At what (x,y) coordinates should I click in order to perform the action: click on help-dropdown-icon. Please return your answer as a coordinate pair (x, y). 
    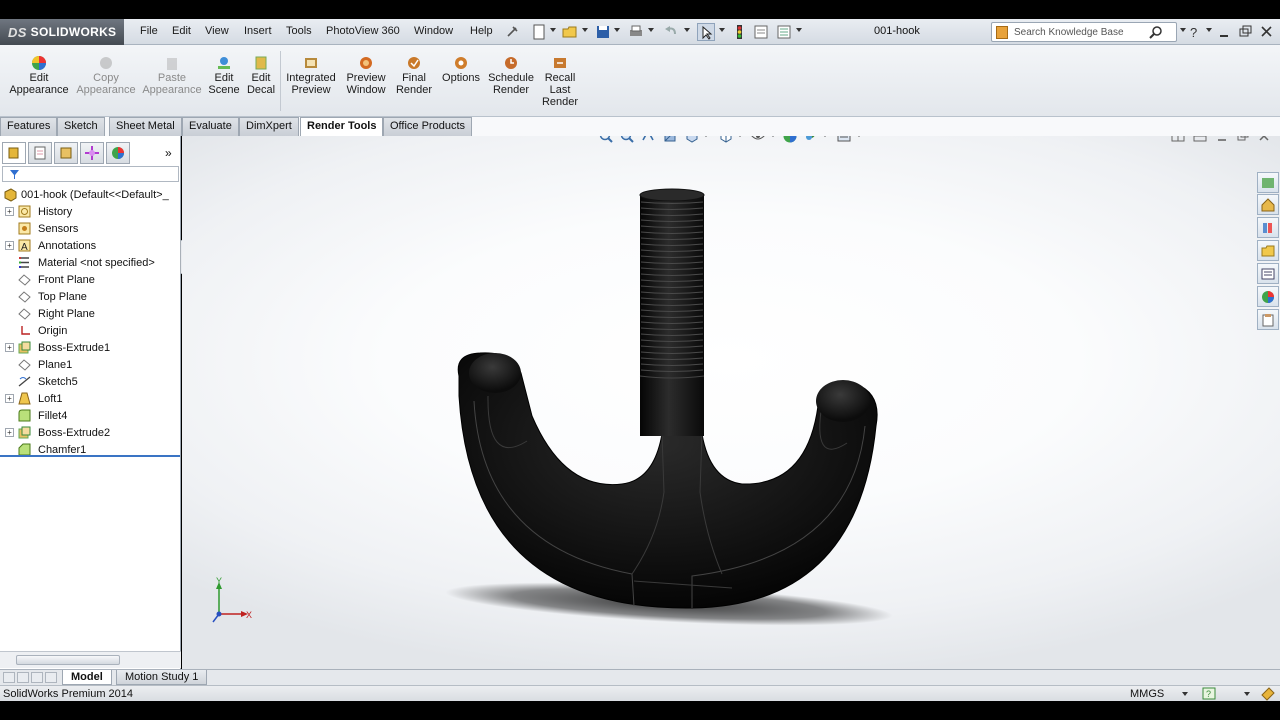
    Looking at the image, I should click on (1209, 30).